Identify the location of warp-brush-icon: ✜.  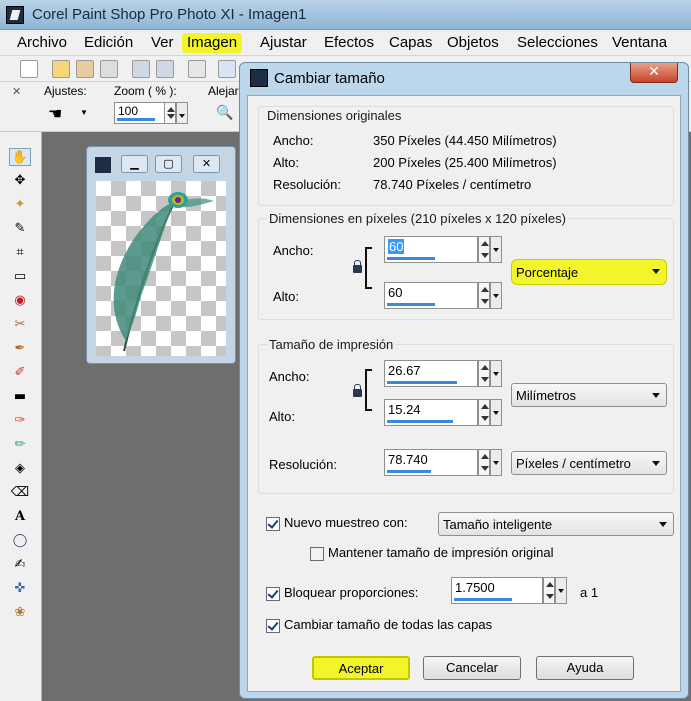
(20, 589).